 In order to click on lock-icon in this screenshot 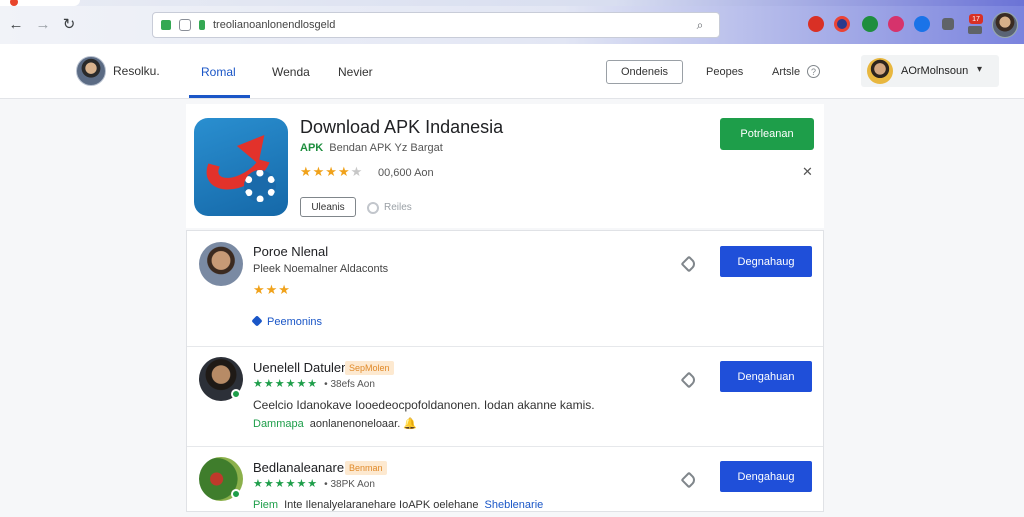, I will do `click(166, 25)`.